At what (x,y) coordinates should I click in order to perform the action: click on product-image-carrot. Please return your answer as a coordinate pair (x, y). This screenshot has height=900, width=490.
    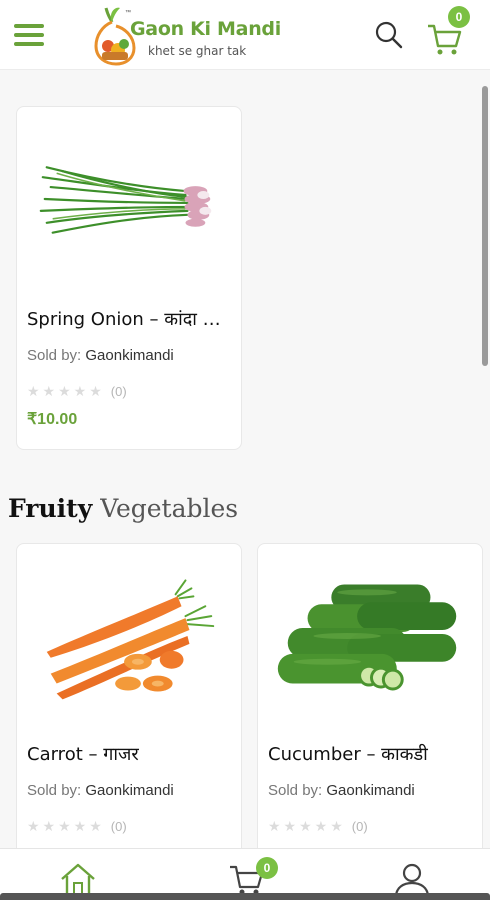
    Looking at the image, I should click on (130, 639).